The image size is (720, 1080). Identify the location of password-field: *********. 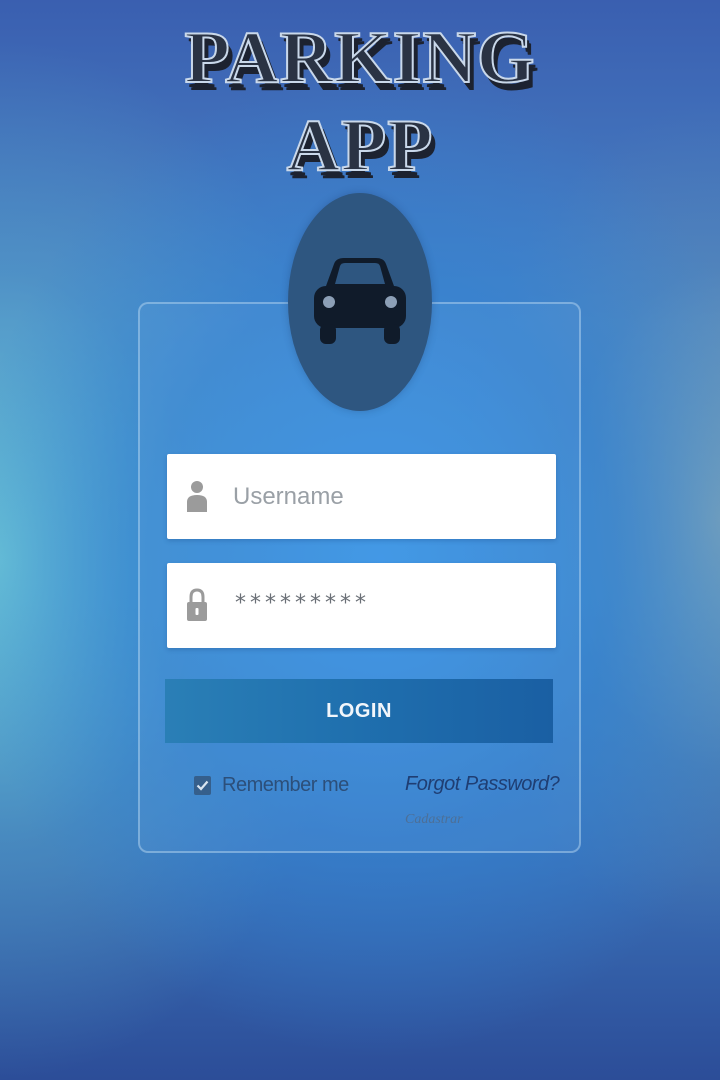
(361, 605).